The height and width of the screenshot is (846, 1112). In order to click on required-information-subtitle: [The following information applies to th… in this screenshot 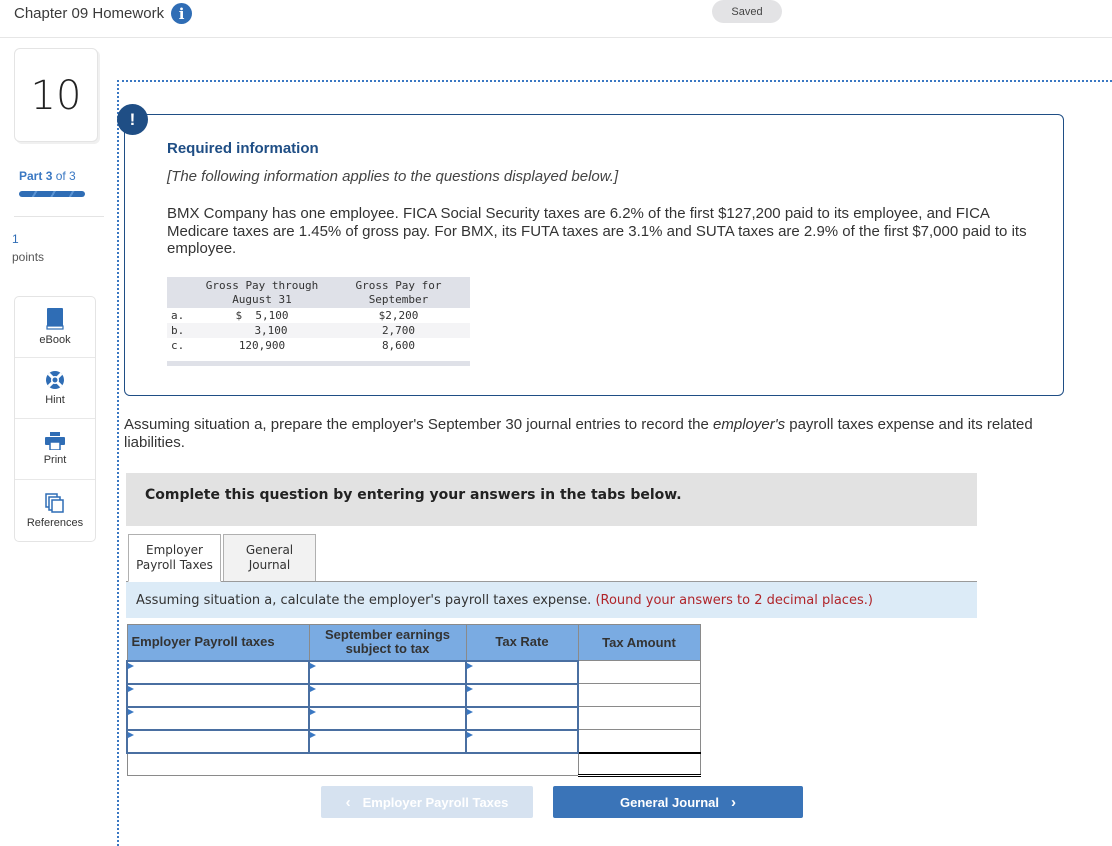, I will do `click(393, 176)`.